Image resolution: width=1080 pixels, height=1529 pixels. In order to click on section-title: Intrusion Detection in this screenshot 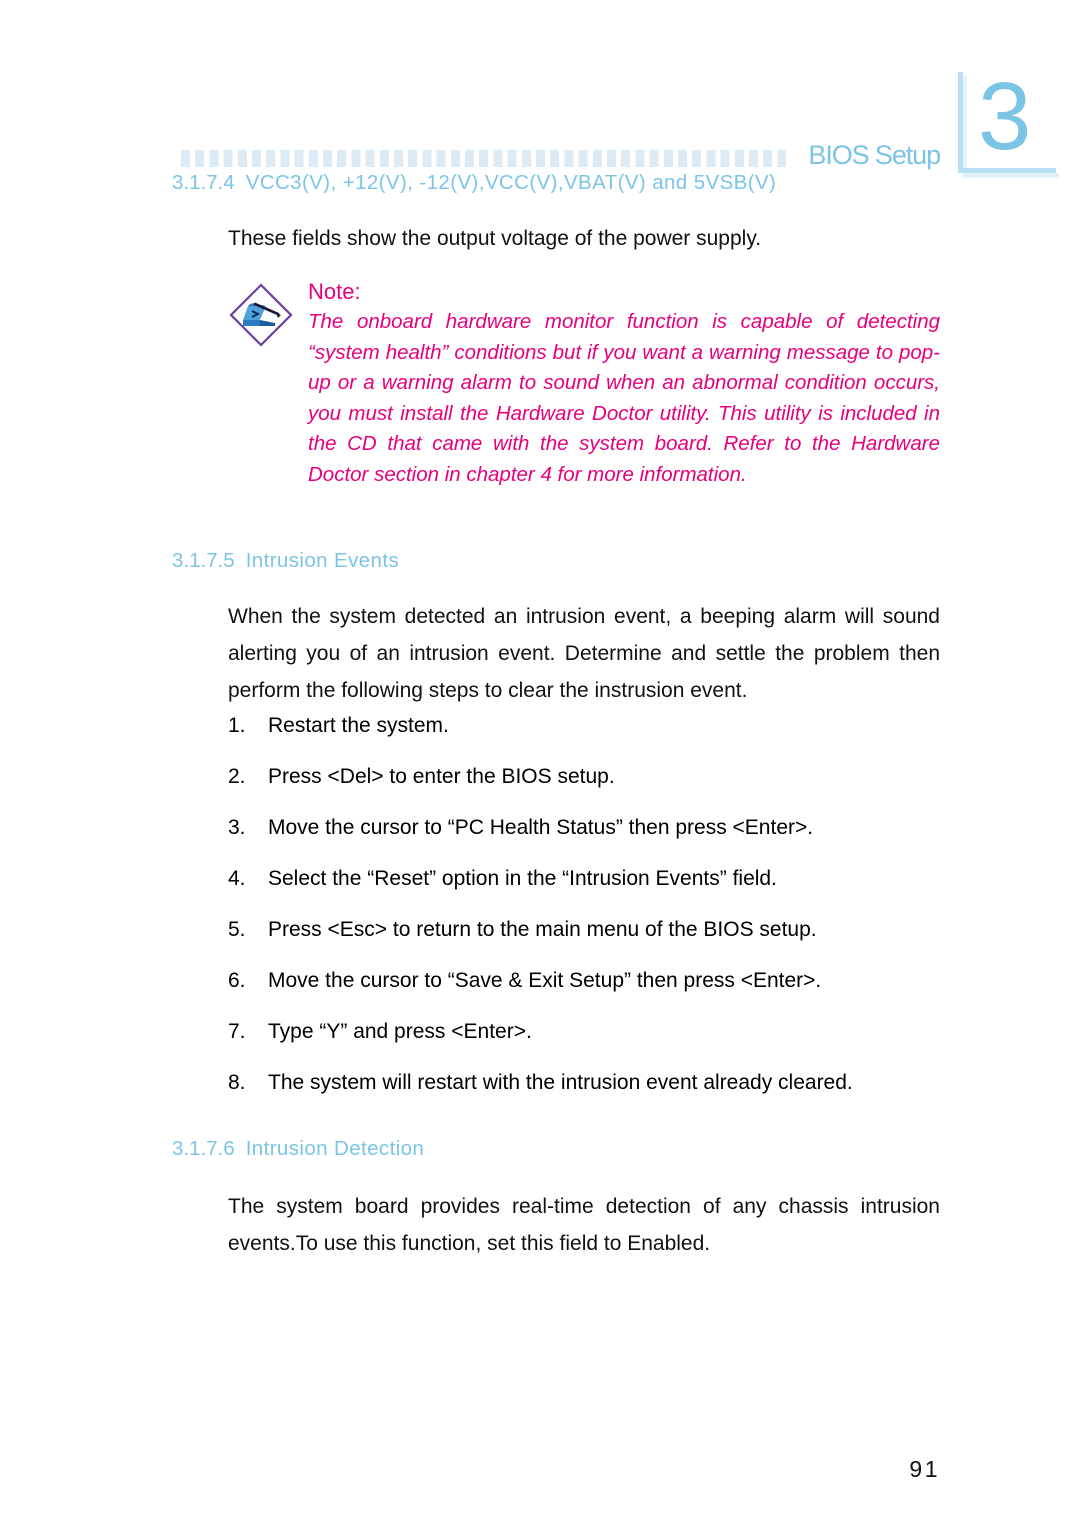, I will do `click(335, 1148)`.